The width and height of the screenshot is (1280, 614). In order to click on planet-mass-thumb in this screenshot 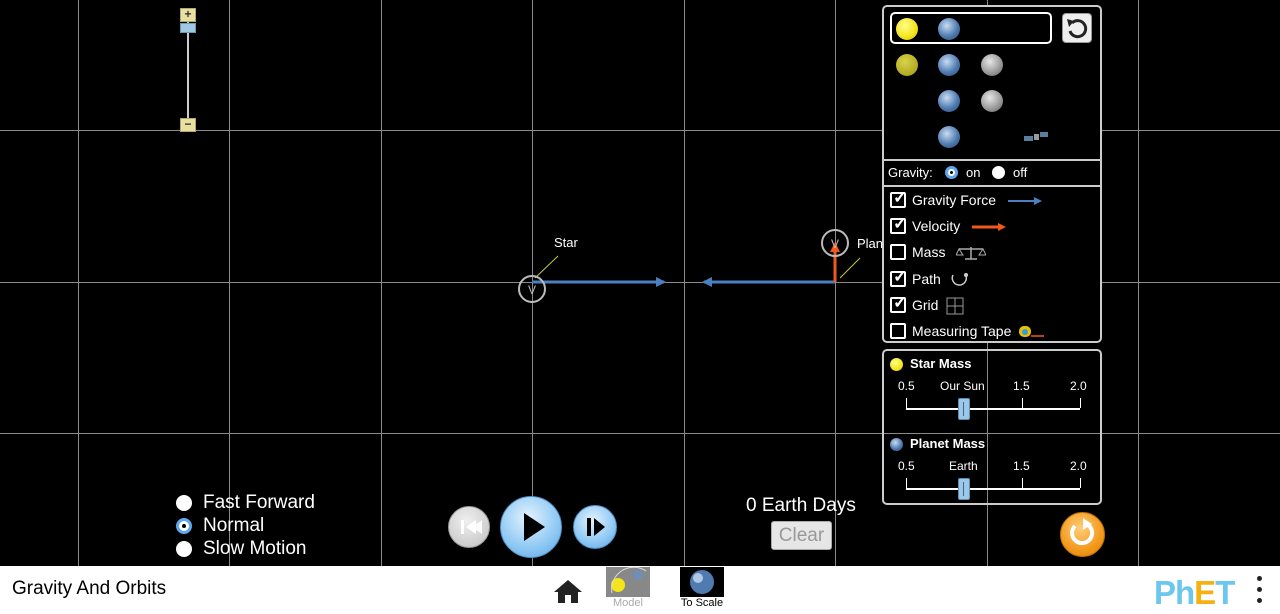, I will do `click(964, 489)`.